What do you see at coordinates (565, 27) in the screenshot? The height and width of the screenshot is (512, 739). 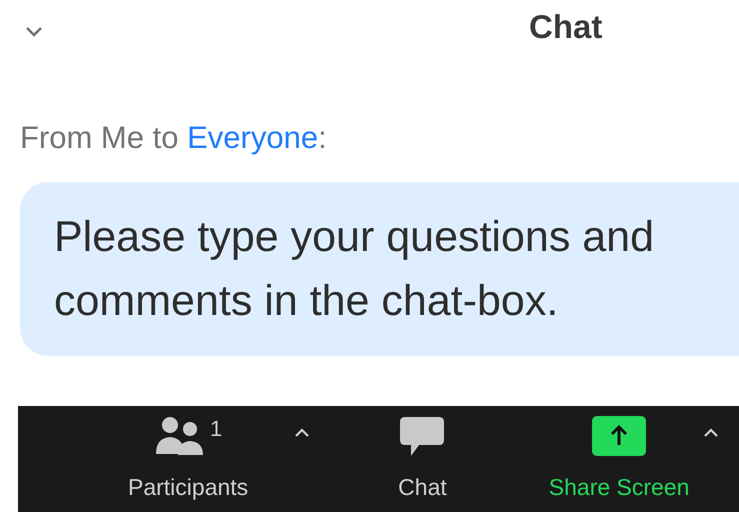 I see `panel-title: Chat` at bounding box center [565, 27].